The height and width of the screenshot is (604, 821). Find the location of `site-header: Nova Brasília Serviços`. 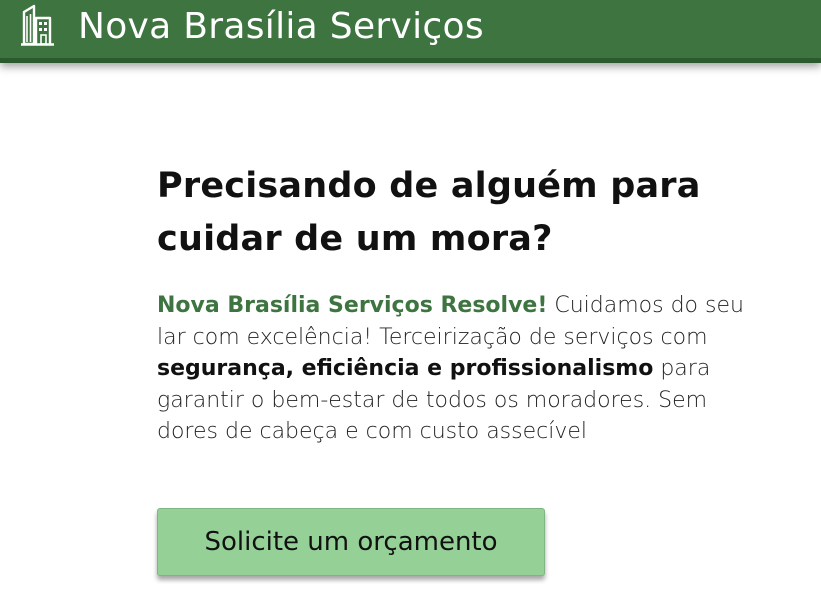

site-header: Nova Brasília Serviços is located at coordinates (410, 31).